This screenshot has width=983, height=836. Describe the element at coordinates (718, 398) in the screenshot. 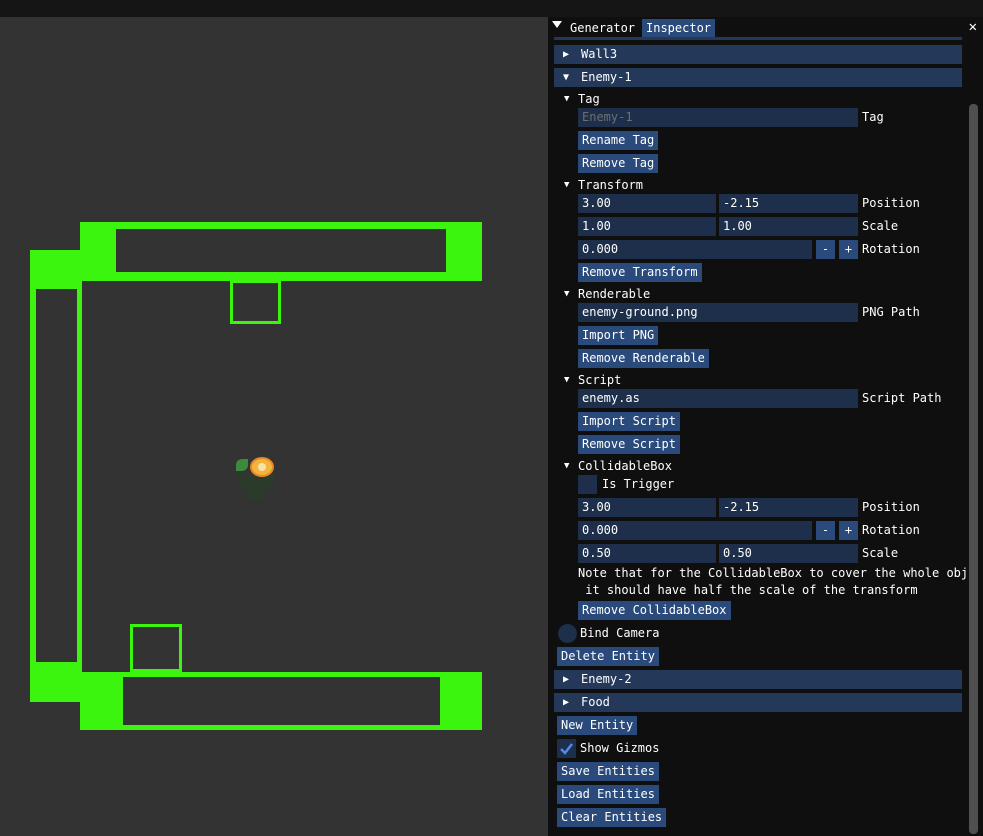

I see `script-path-input: enemy.as` at that location.